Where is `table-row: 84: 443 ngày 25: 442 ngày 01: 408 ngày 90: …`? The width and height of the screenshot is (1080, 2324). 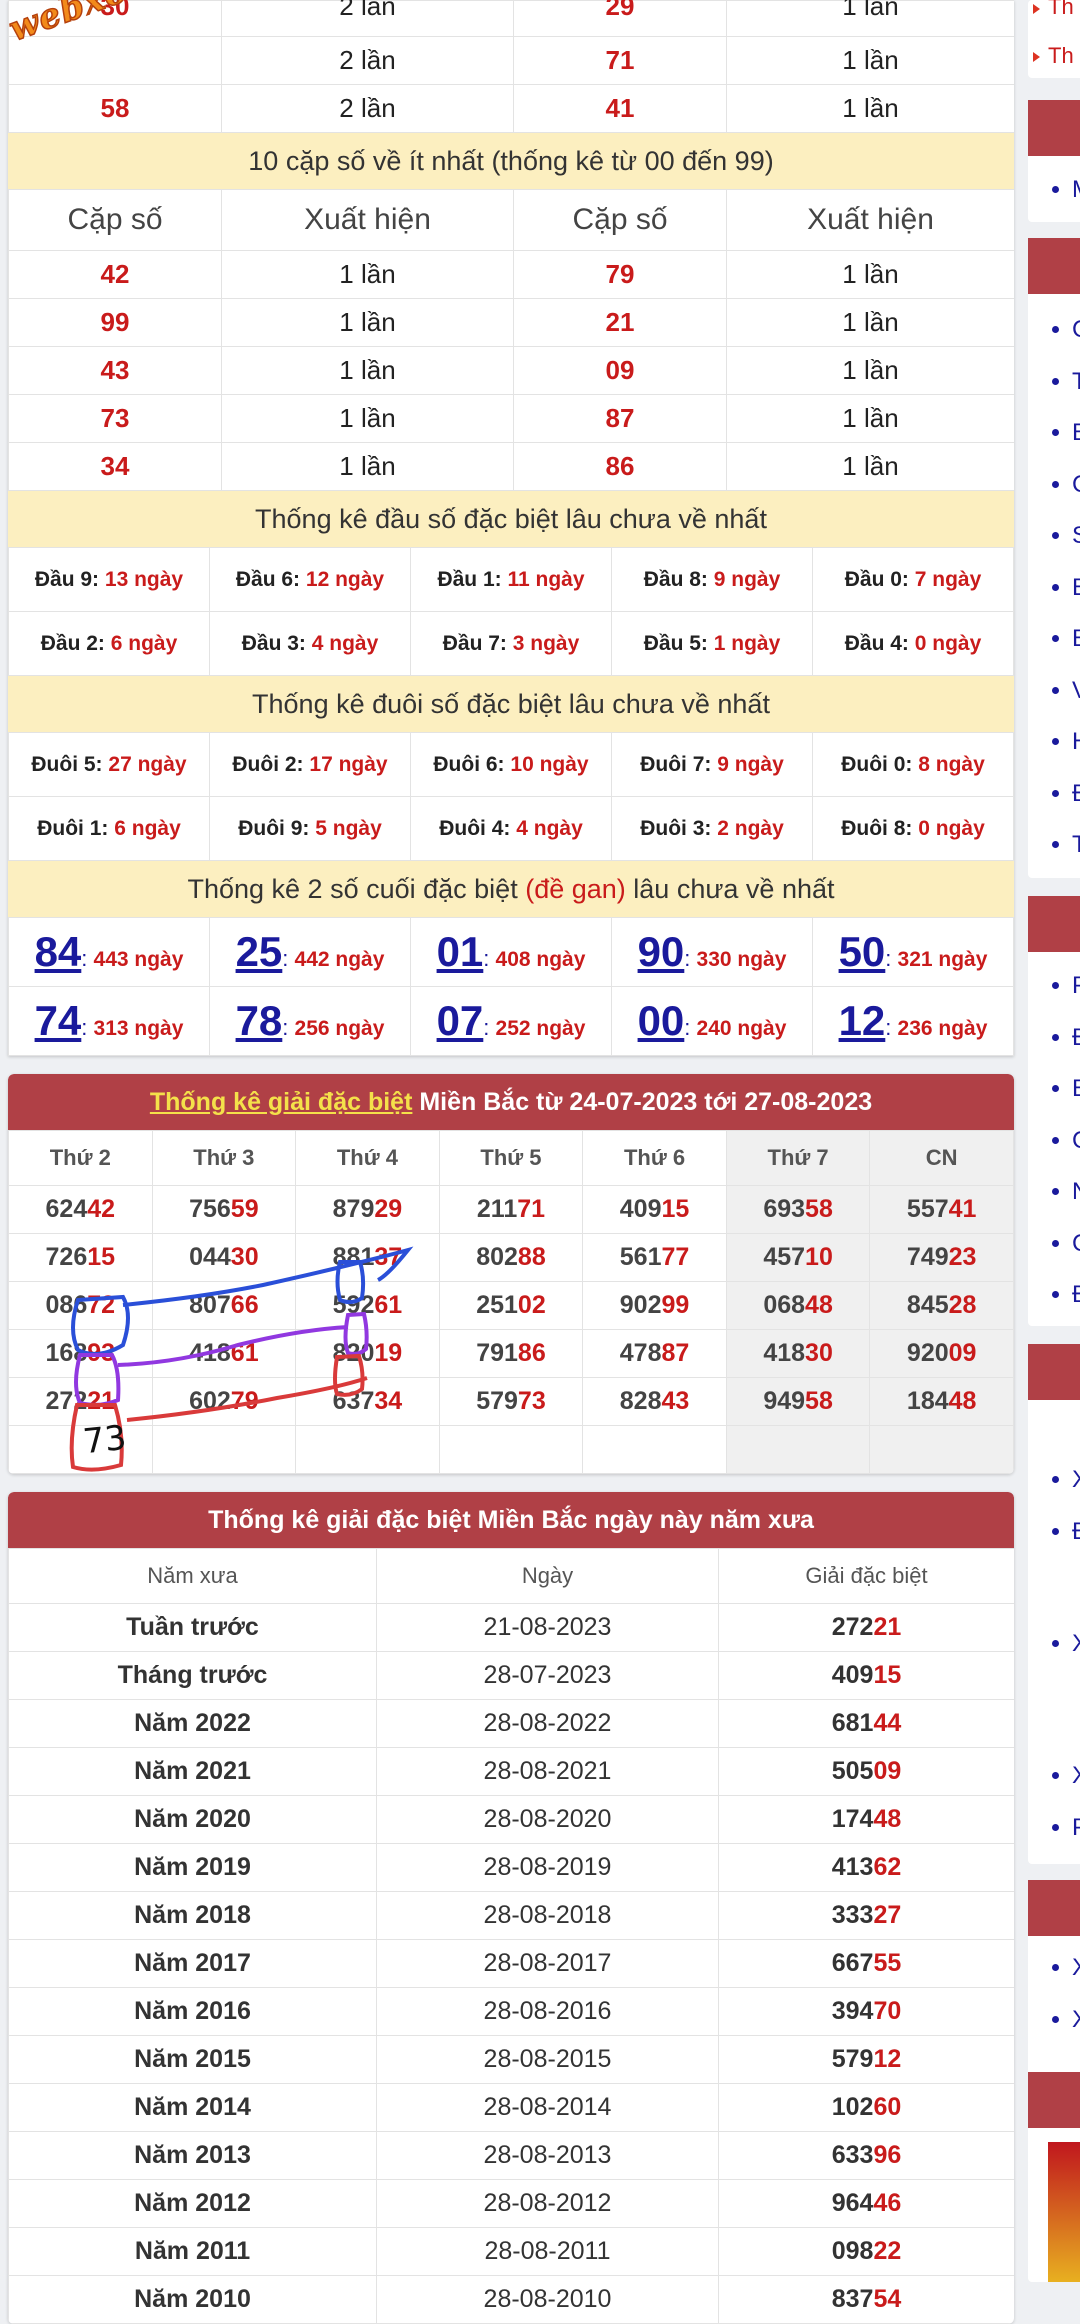
table-row: 84: 443 ngày 25: 442 ngày 01: 408 ngày 90: … is located at coordinates (511, 952).